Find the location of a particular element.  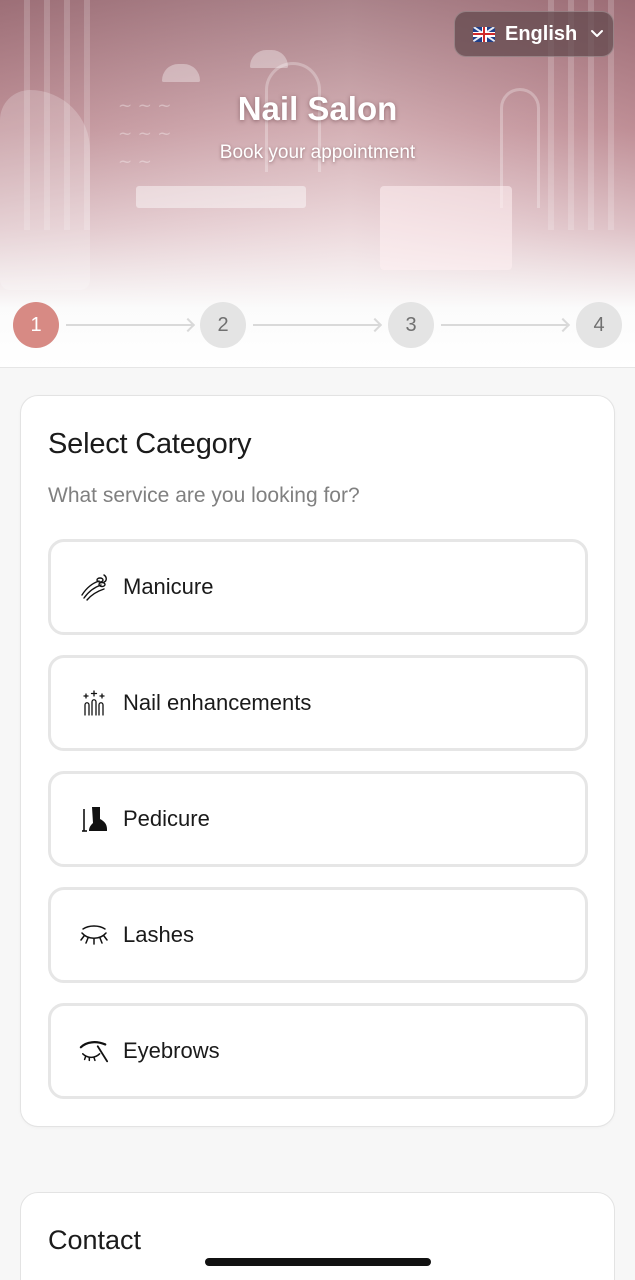

category-option-pedicure: Pedicure is located at coordinates (318, 819).